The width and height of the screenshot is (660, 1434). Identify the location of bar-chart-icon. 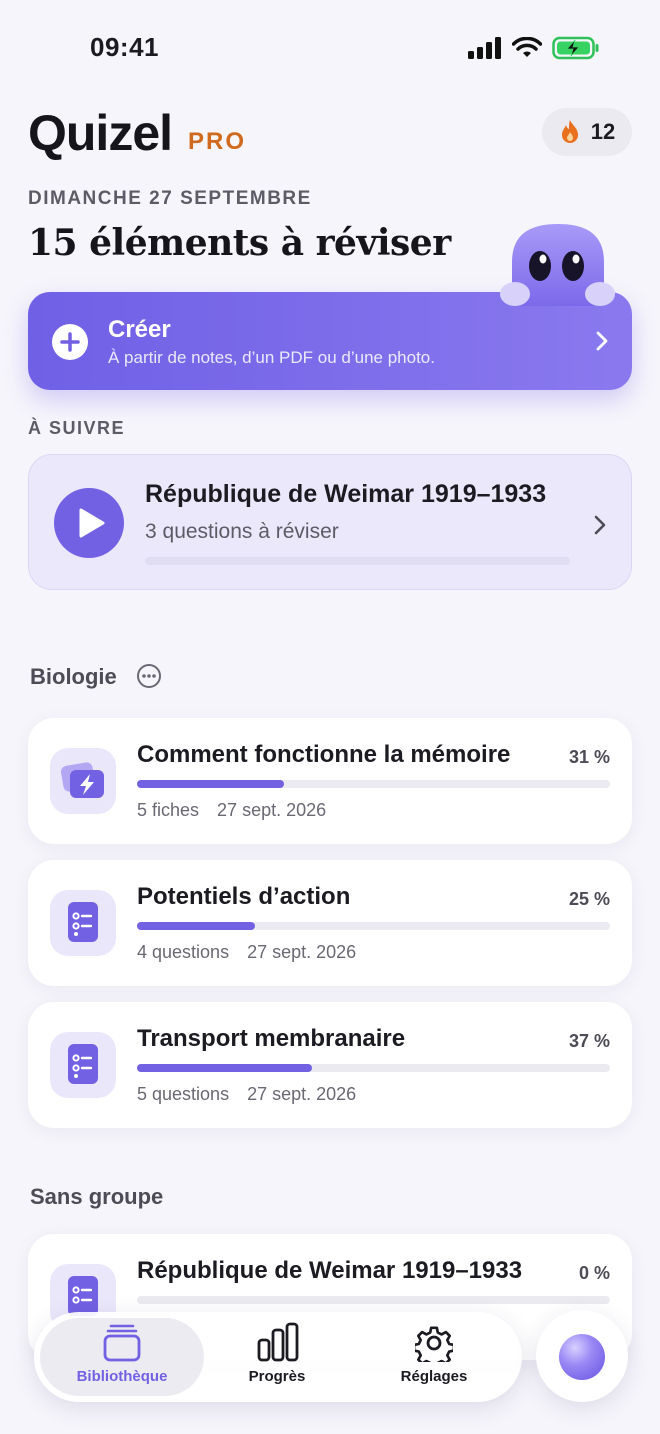
(278, 1342).